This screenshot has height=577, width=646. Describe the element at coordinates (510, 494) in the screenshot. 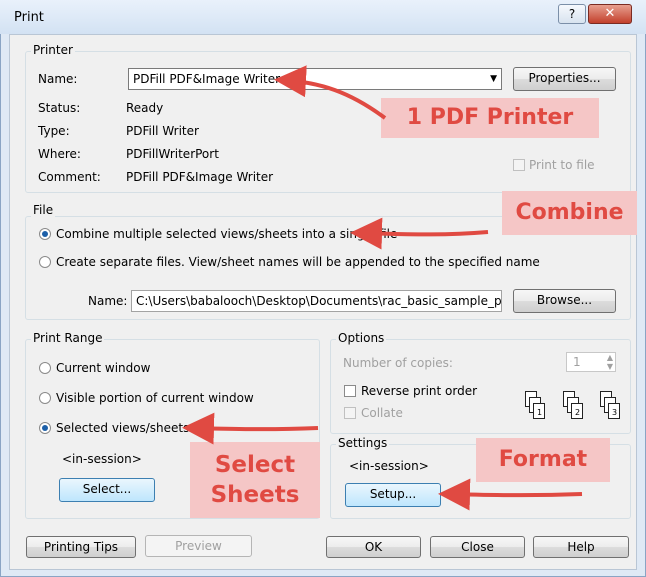

I see `arrow-to-setup` at that location.